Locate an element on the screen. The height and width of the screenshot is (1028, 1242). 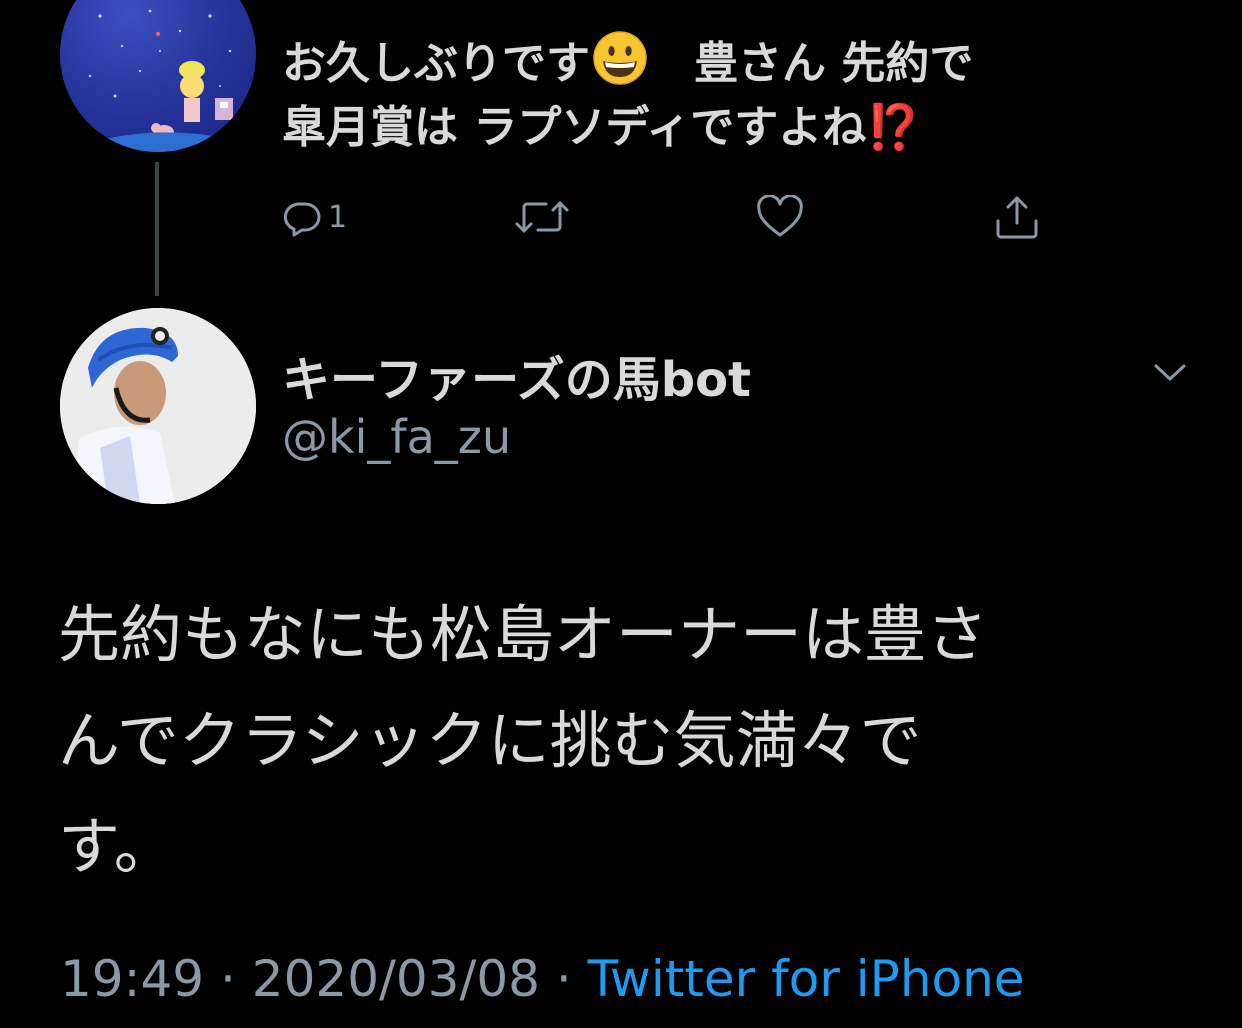
retweet-icon is located at coordinates (542, 217).